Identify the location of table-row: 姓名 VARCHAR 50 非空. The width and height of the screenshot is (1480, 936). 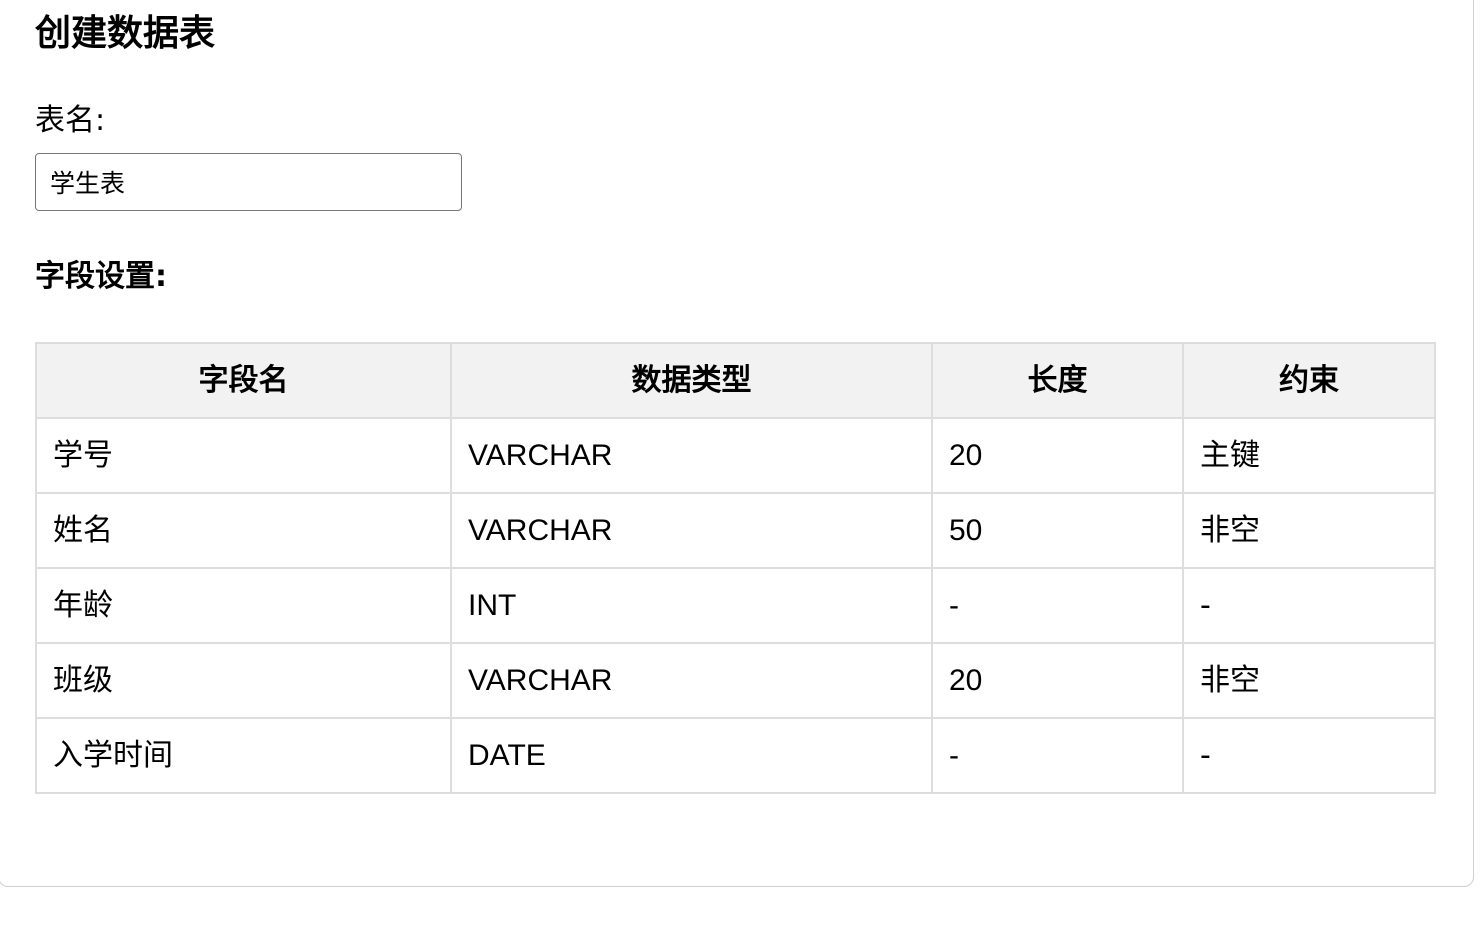
(735, 530).